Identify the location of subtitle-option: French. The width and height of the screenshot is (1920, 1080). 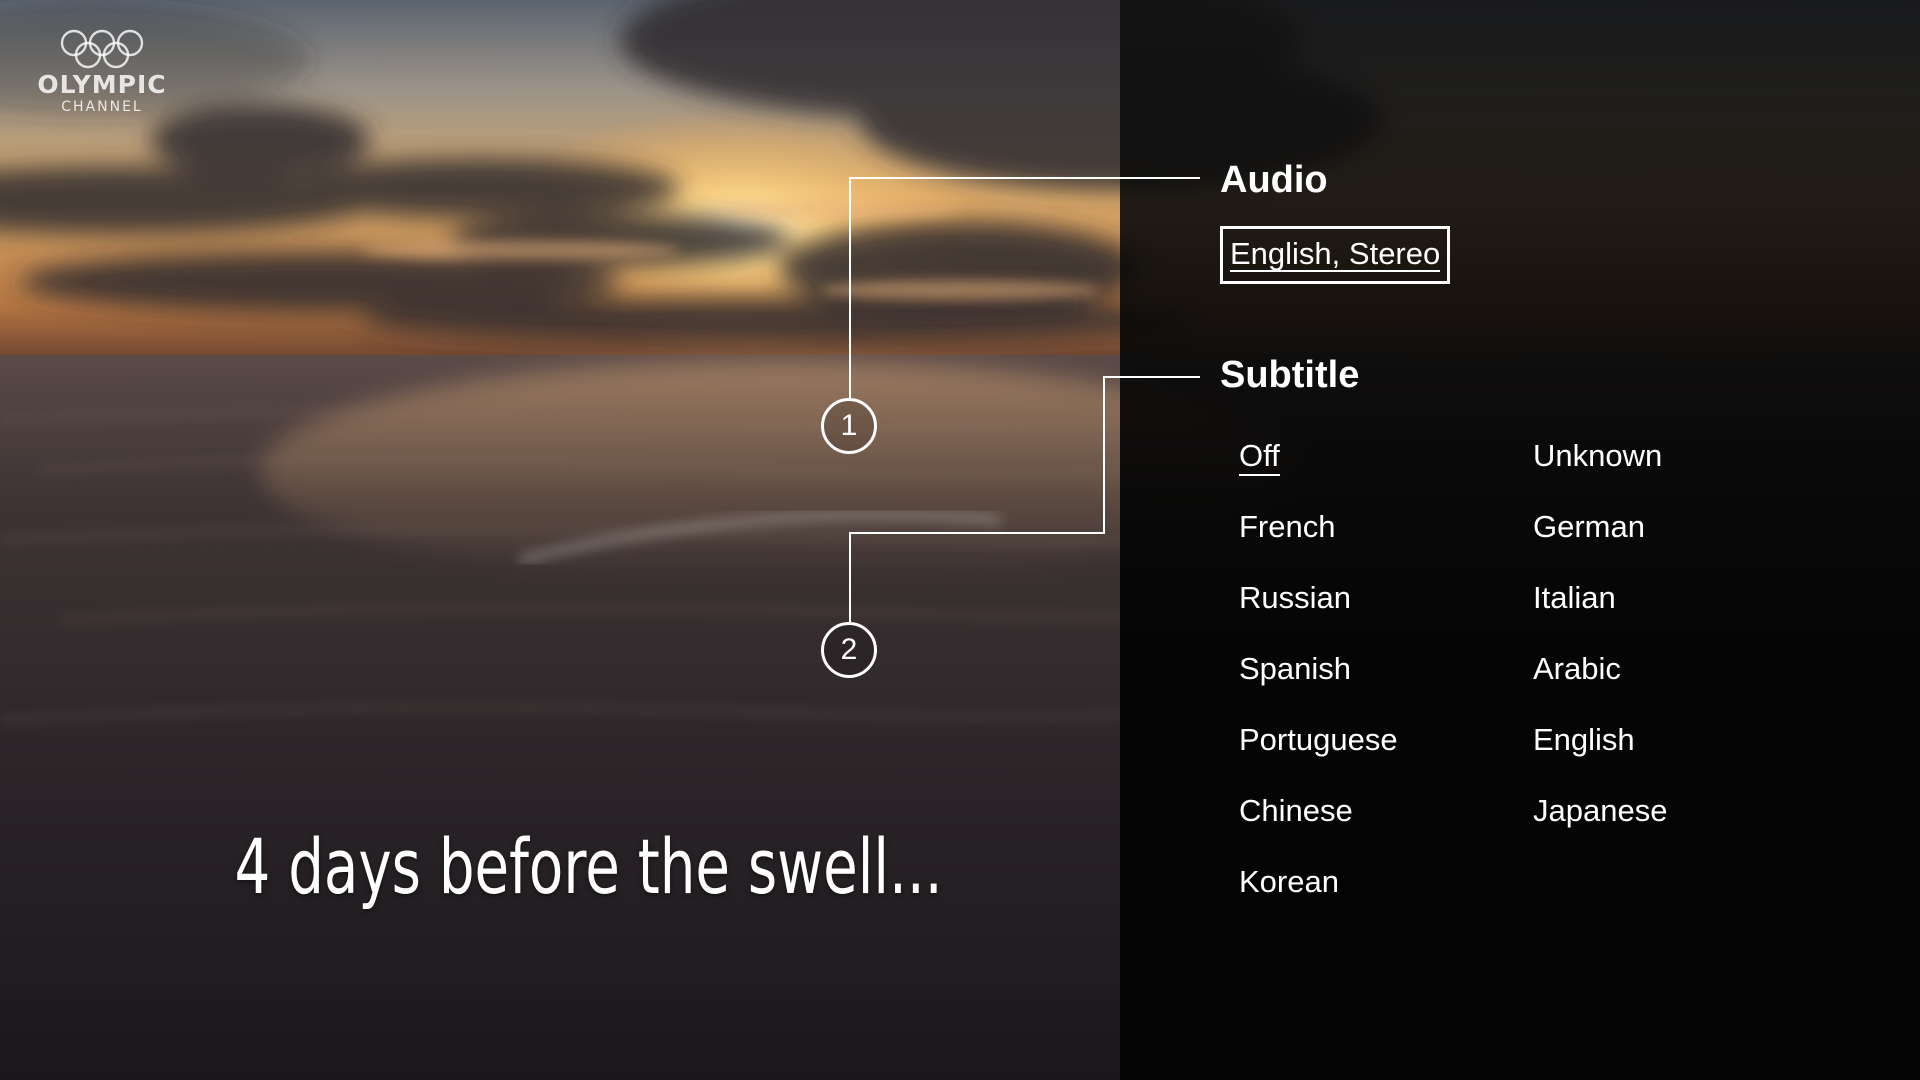
(1287, 526).